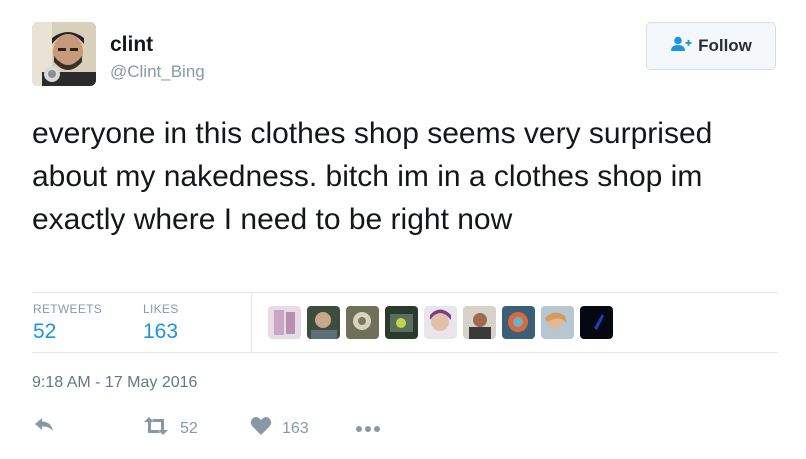 The height and width of the screenshot is (459, 806). I want to click on likes-count: 163, so click(160, 332).